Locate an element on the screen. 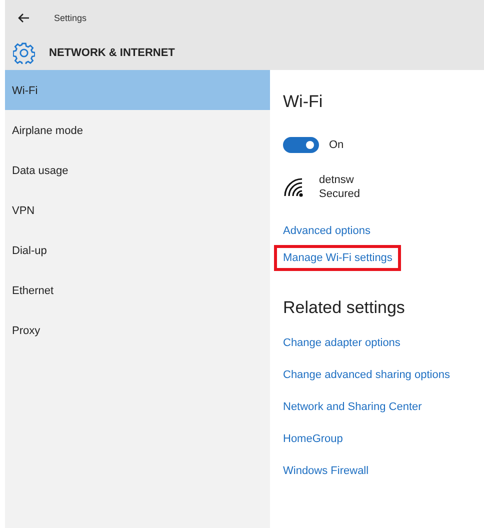 Image resolution: width=484 pixels, height=528 pixels. back-icon is located at coordinates (24, 18).